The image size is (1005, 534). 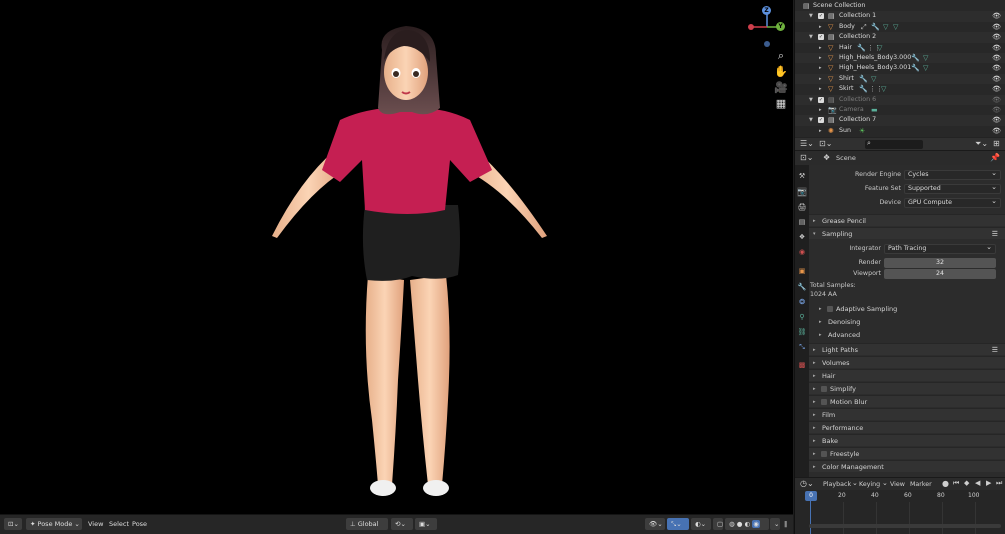 I want to click on render-engine-dropdown: Cycles, so click(x=952, y=174).